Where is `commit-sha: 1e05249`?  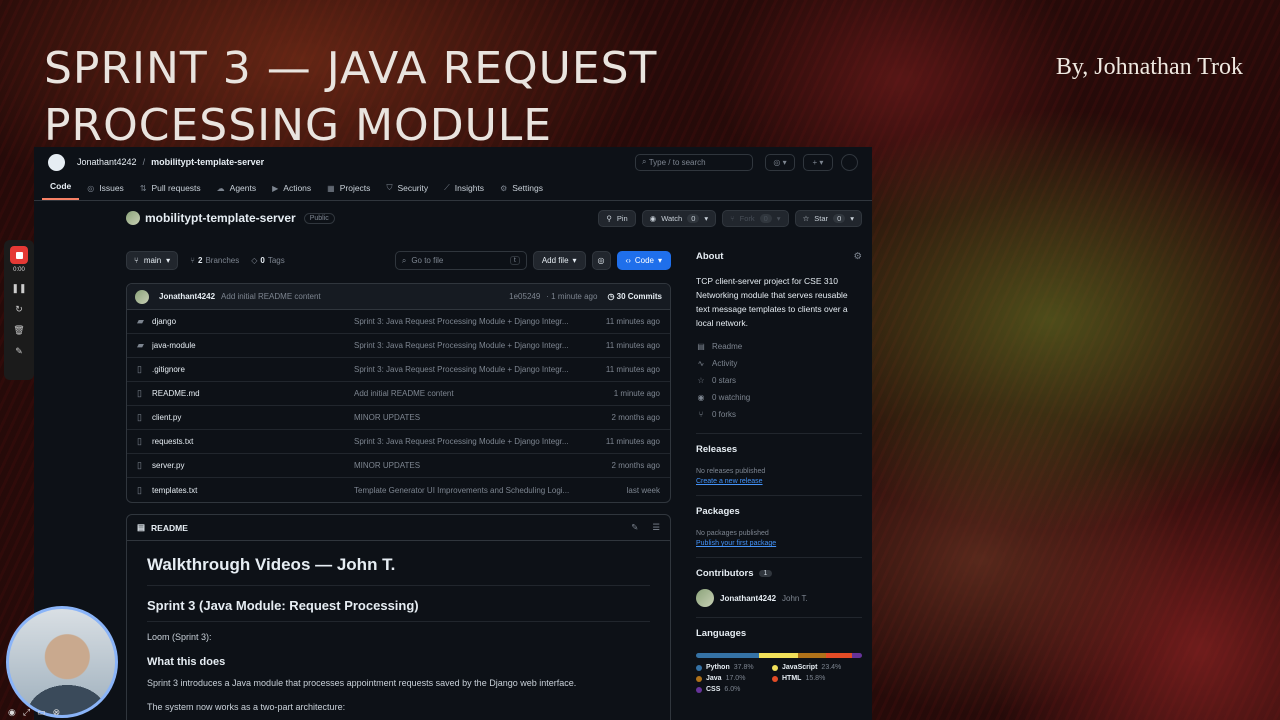 commit-sha: 1e05249 is located at coordinates (524, 296).